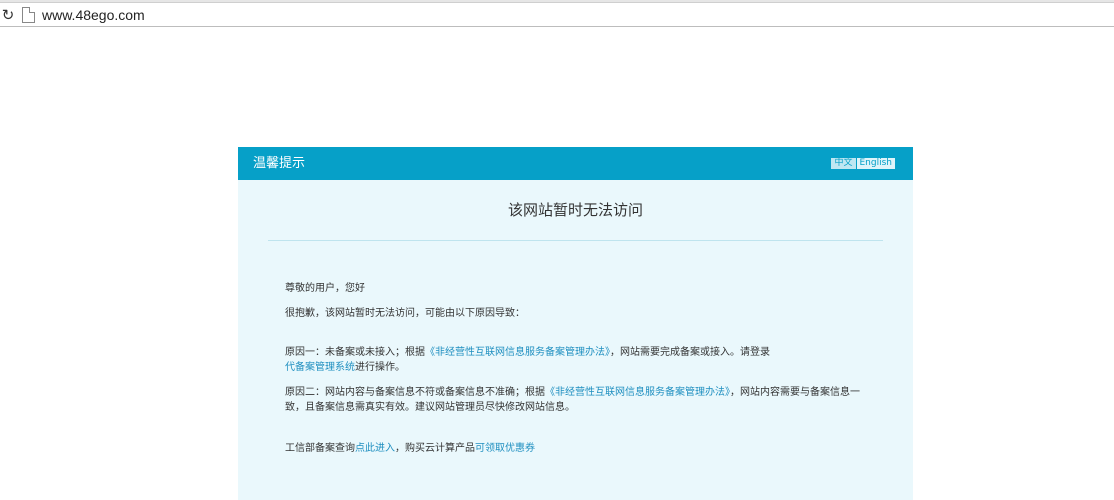 This screenshot has height=500, width=1114. Describe the element at coordinates (637, 392) in the screenshot. I see `regulation-link-2: 《非经营性互联网信息服务备案管理办法》` at that location.